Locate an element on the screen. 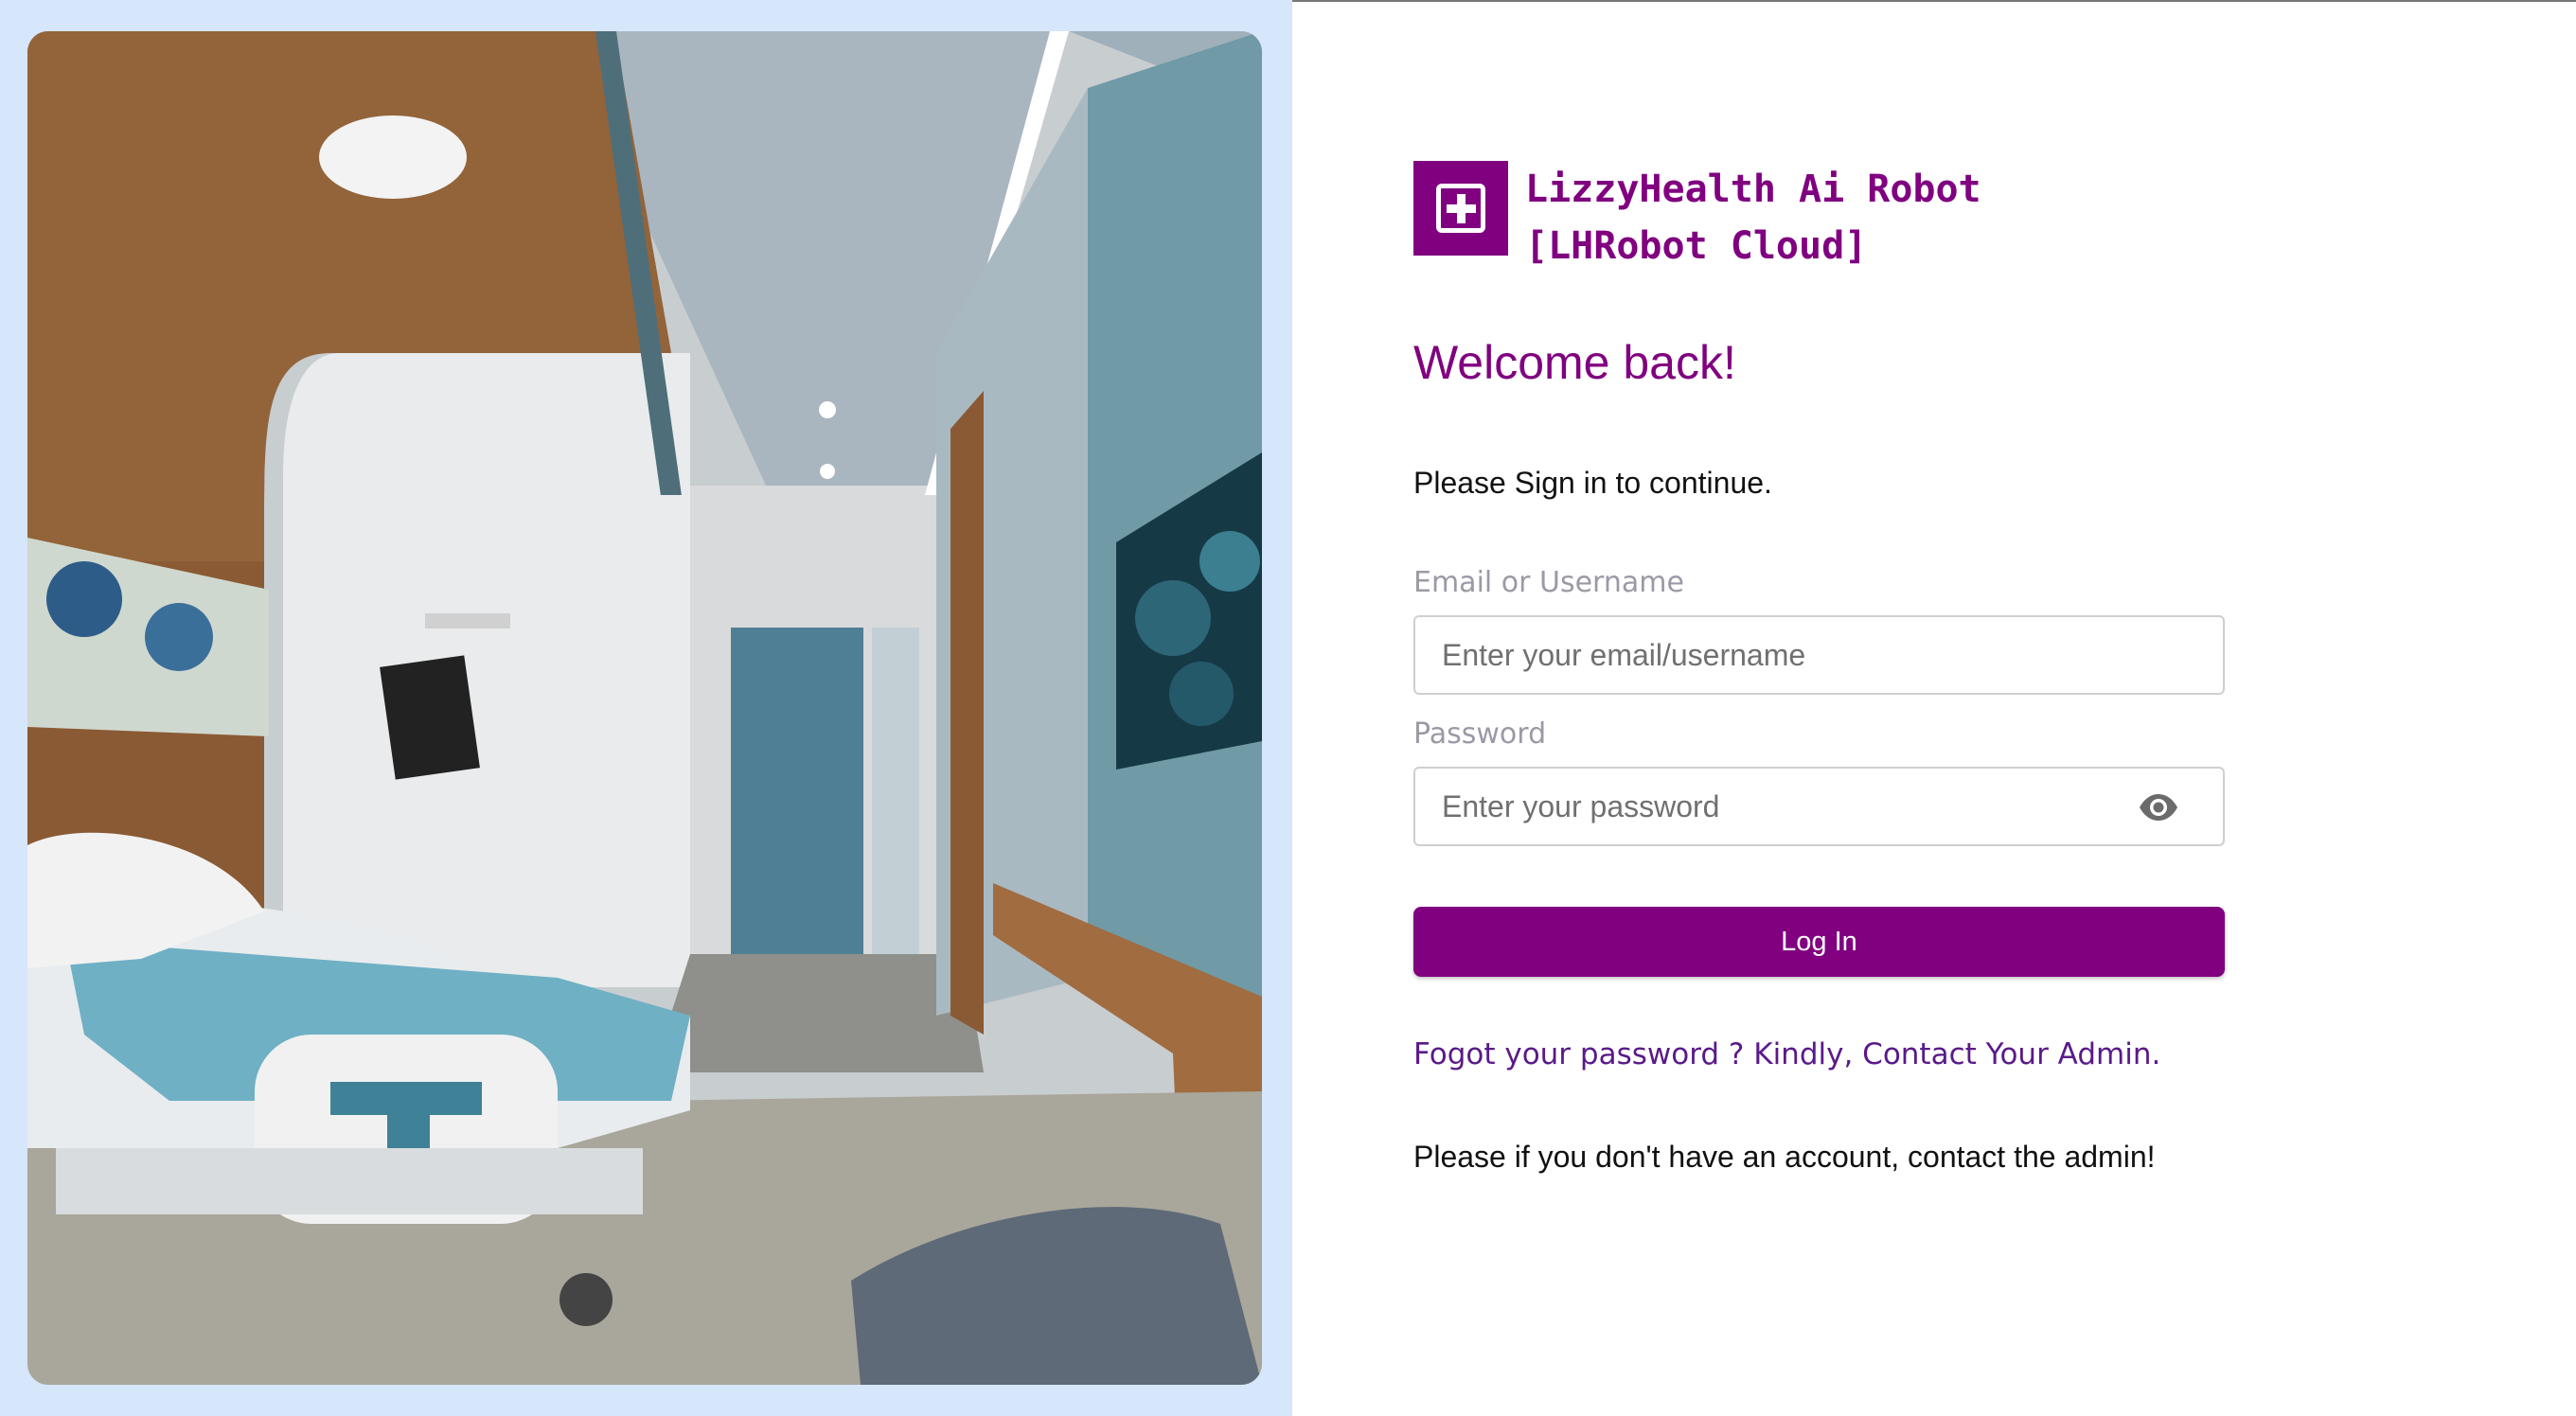  password-label: Password is located at coordinates (1480, 734).